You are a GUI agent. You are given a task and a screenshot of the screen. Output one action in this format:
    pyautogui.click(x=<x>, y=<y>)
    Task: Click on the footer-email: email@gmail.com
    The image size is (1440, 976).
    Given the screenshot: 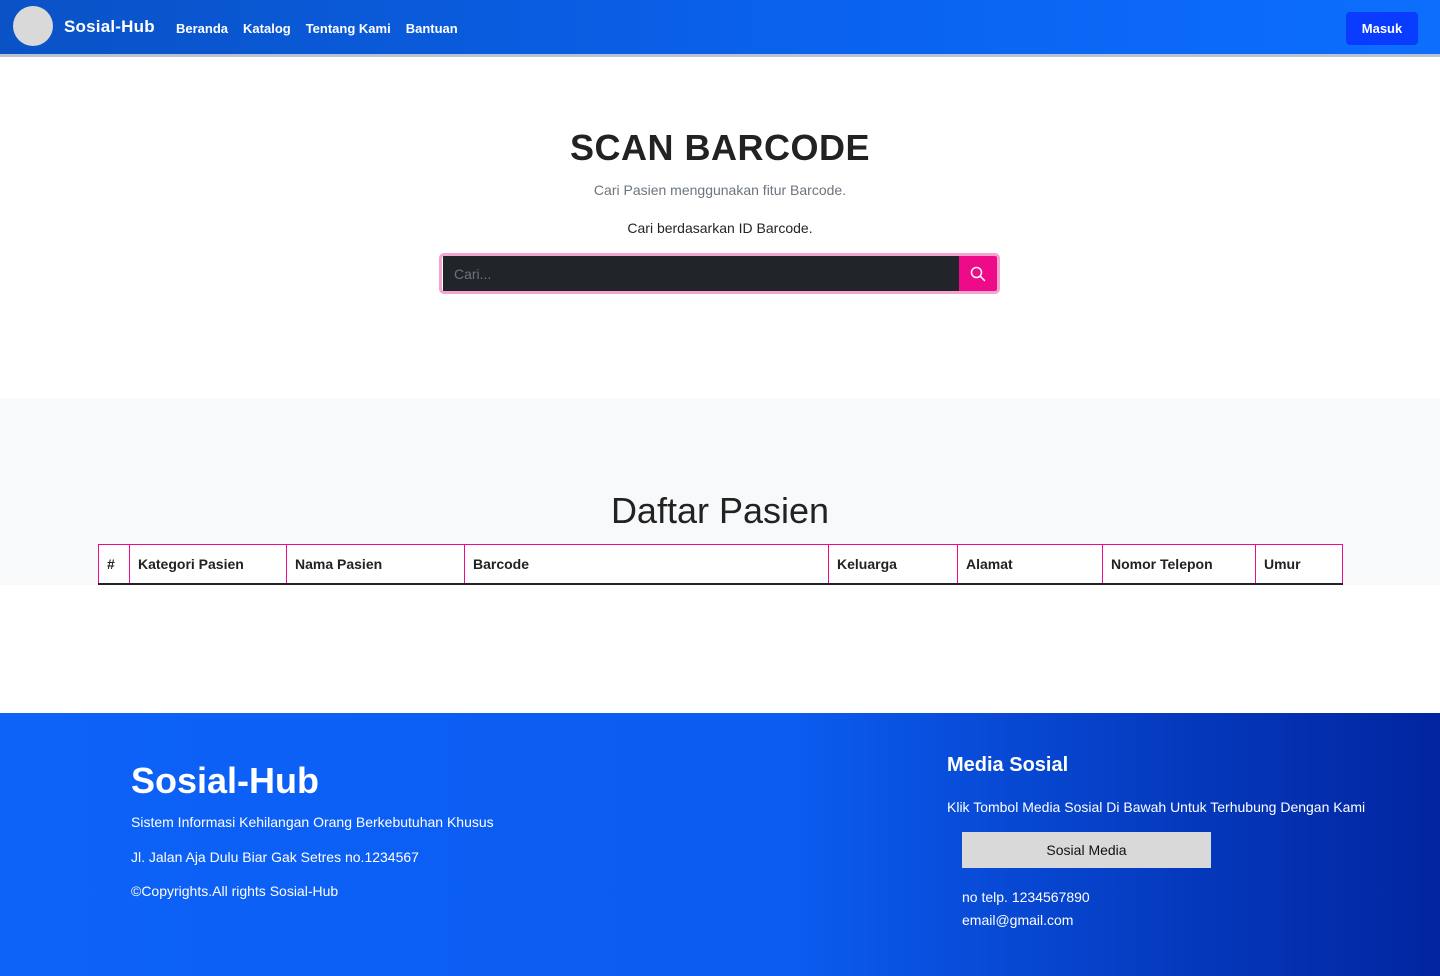 What is the action you would take?
    pyautogui.click(x=1017, y=920)
    